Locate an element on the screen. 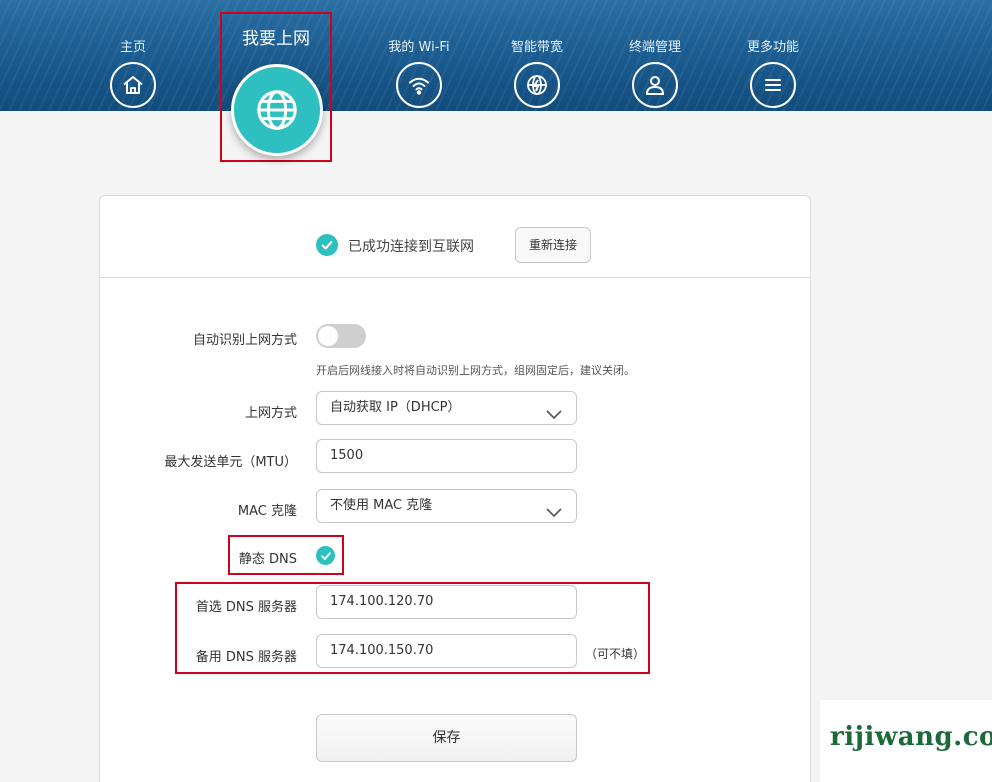  nav-item-wifi: 我的 Wi-Fi is located at coordinates (419, 55).